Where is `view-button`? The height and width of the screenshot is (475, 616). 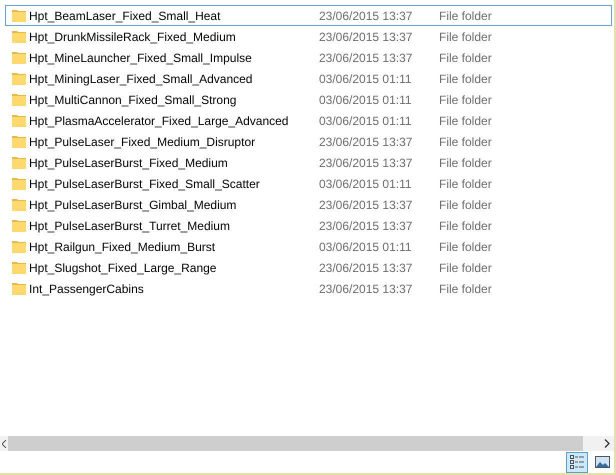 view-button is located at coordinates (577, 462).